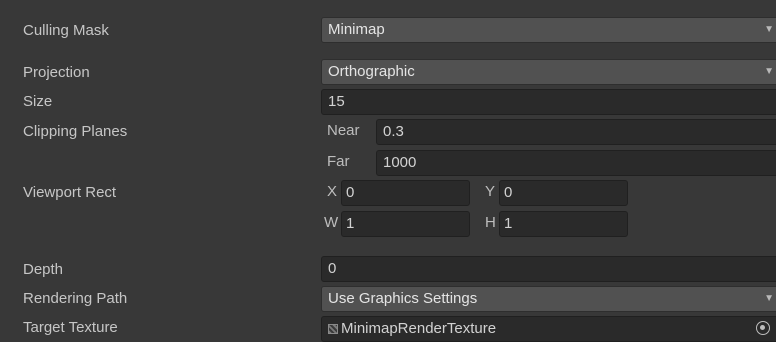  I want to click on size-label: Size, so click(38, 101).